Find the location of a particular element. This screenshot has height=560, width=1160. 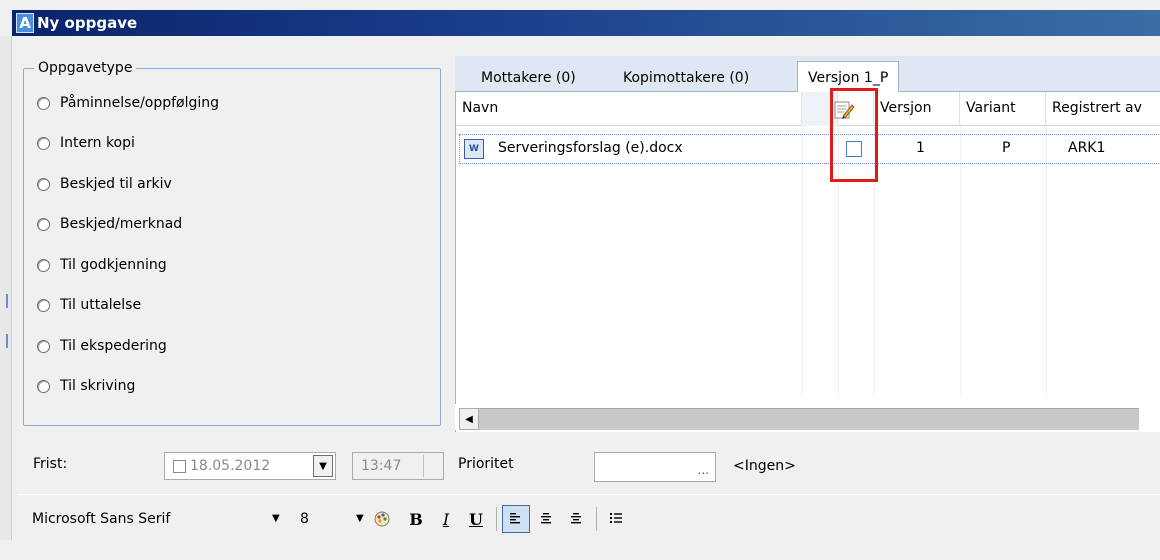

radio-dispatch: Til ekspedering is located at coordinates (102, 346).